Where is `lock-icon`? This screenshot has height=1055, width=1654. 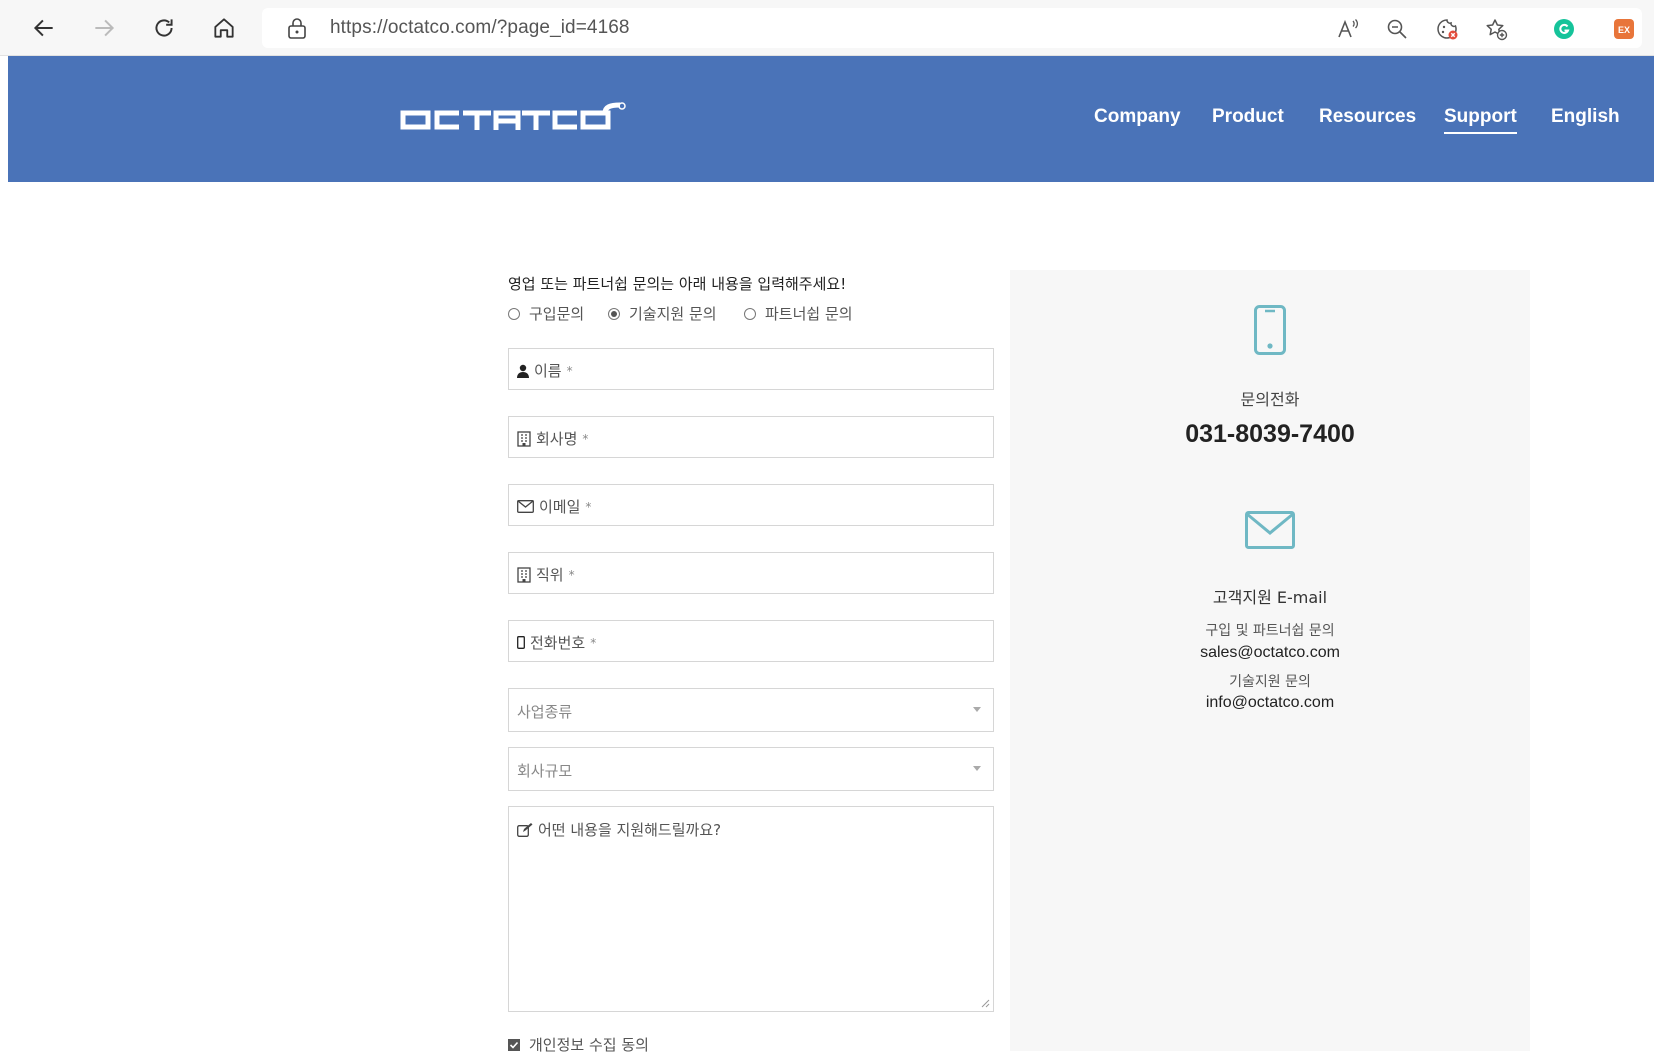 lock-icon is located at coordinates (297, 28).